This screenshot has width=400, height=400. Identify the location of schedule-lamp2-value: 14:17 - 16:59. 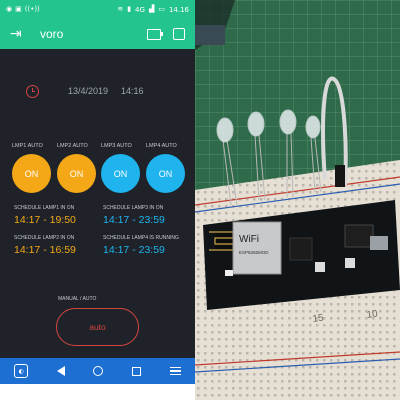
(45, 250).